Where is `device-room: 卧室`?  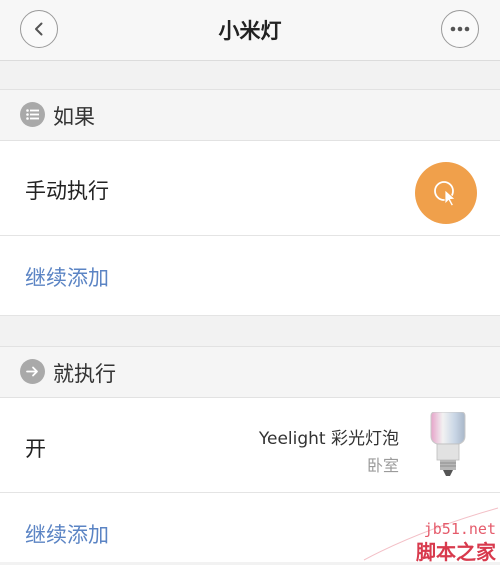 device-room: 卧室 is located at coordinates (382, 465).